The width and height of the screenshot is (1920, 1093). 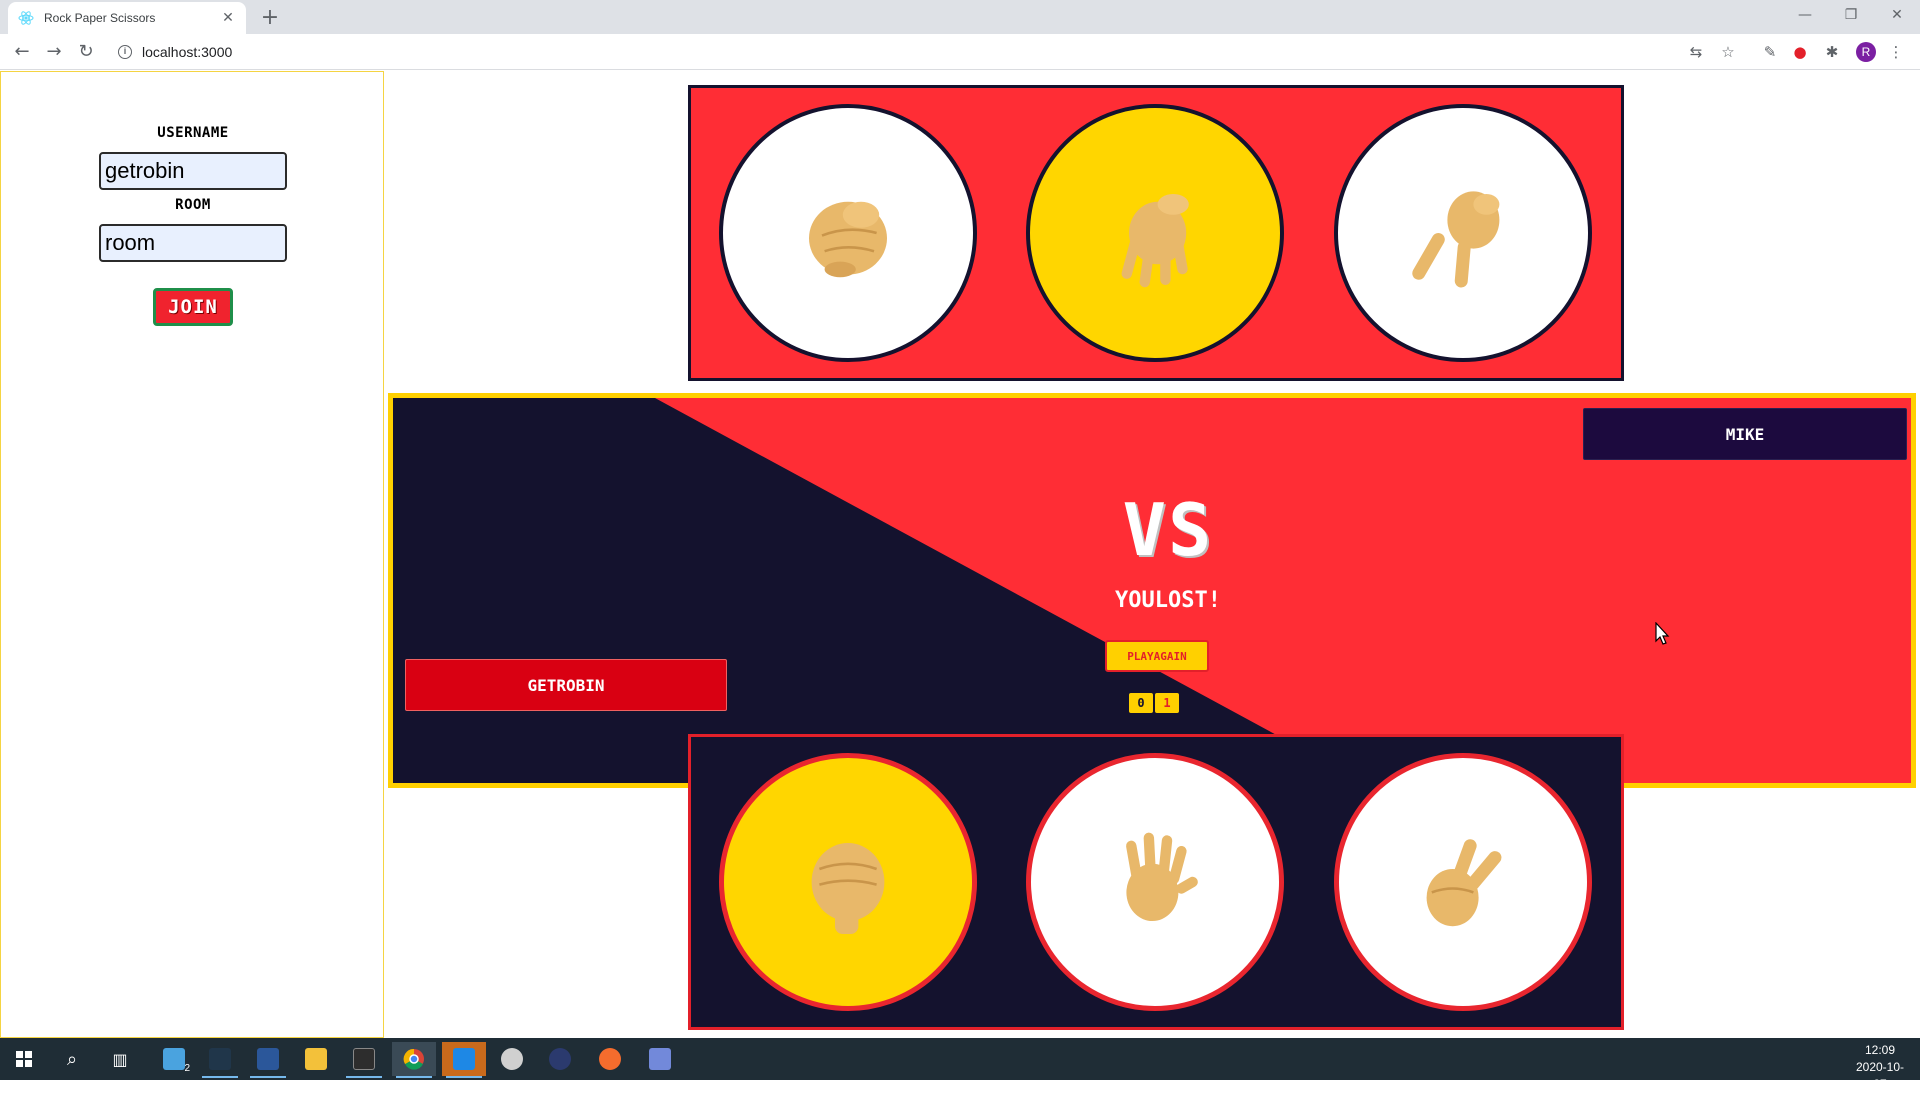 I want to click on player-choice-panel, so click(x=1156, y=882).